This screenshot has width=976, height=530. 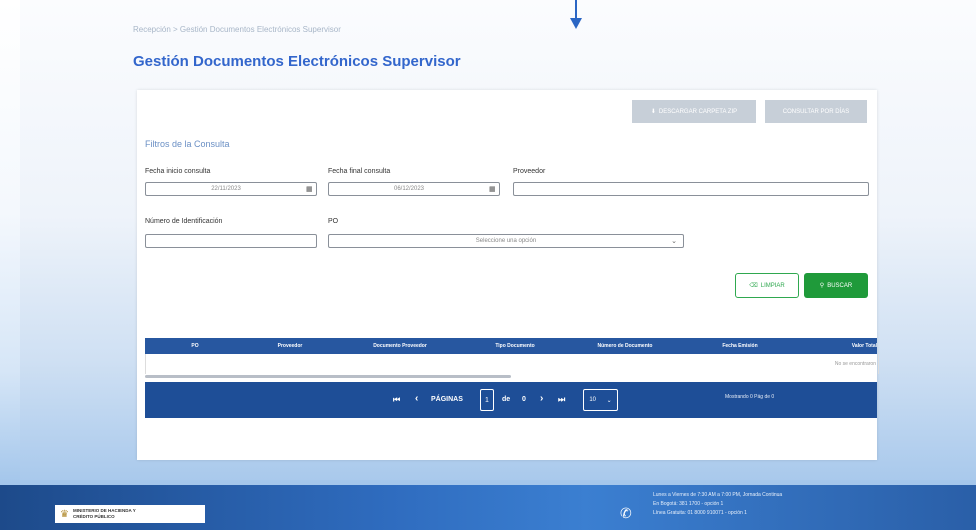 What do you see at coordinates (625, 346) in the screenshot?
I see `column-header-document-number: Número de Documento` at bounding box center [625, 346].